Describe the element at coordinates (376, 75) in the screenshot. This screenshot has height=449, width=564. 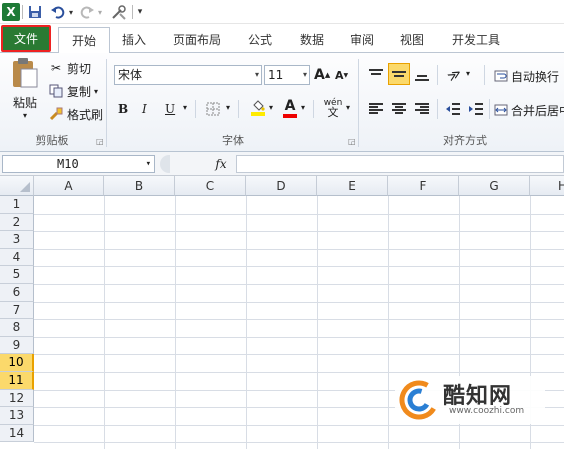
I see `align-top-button` at that location.